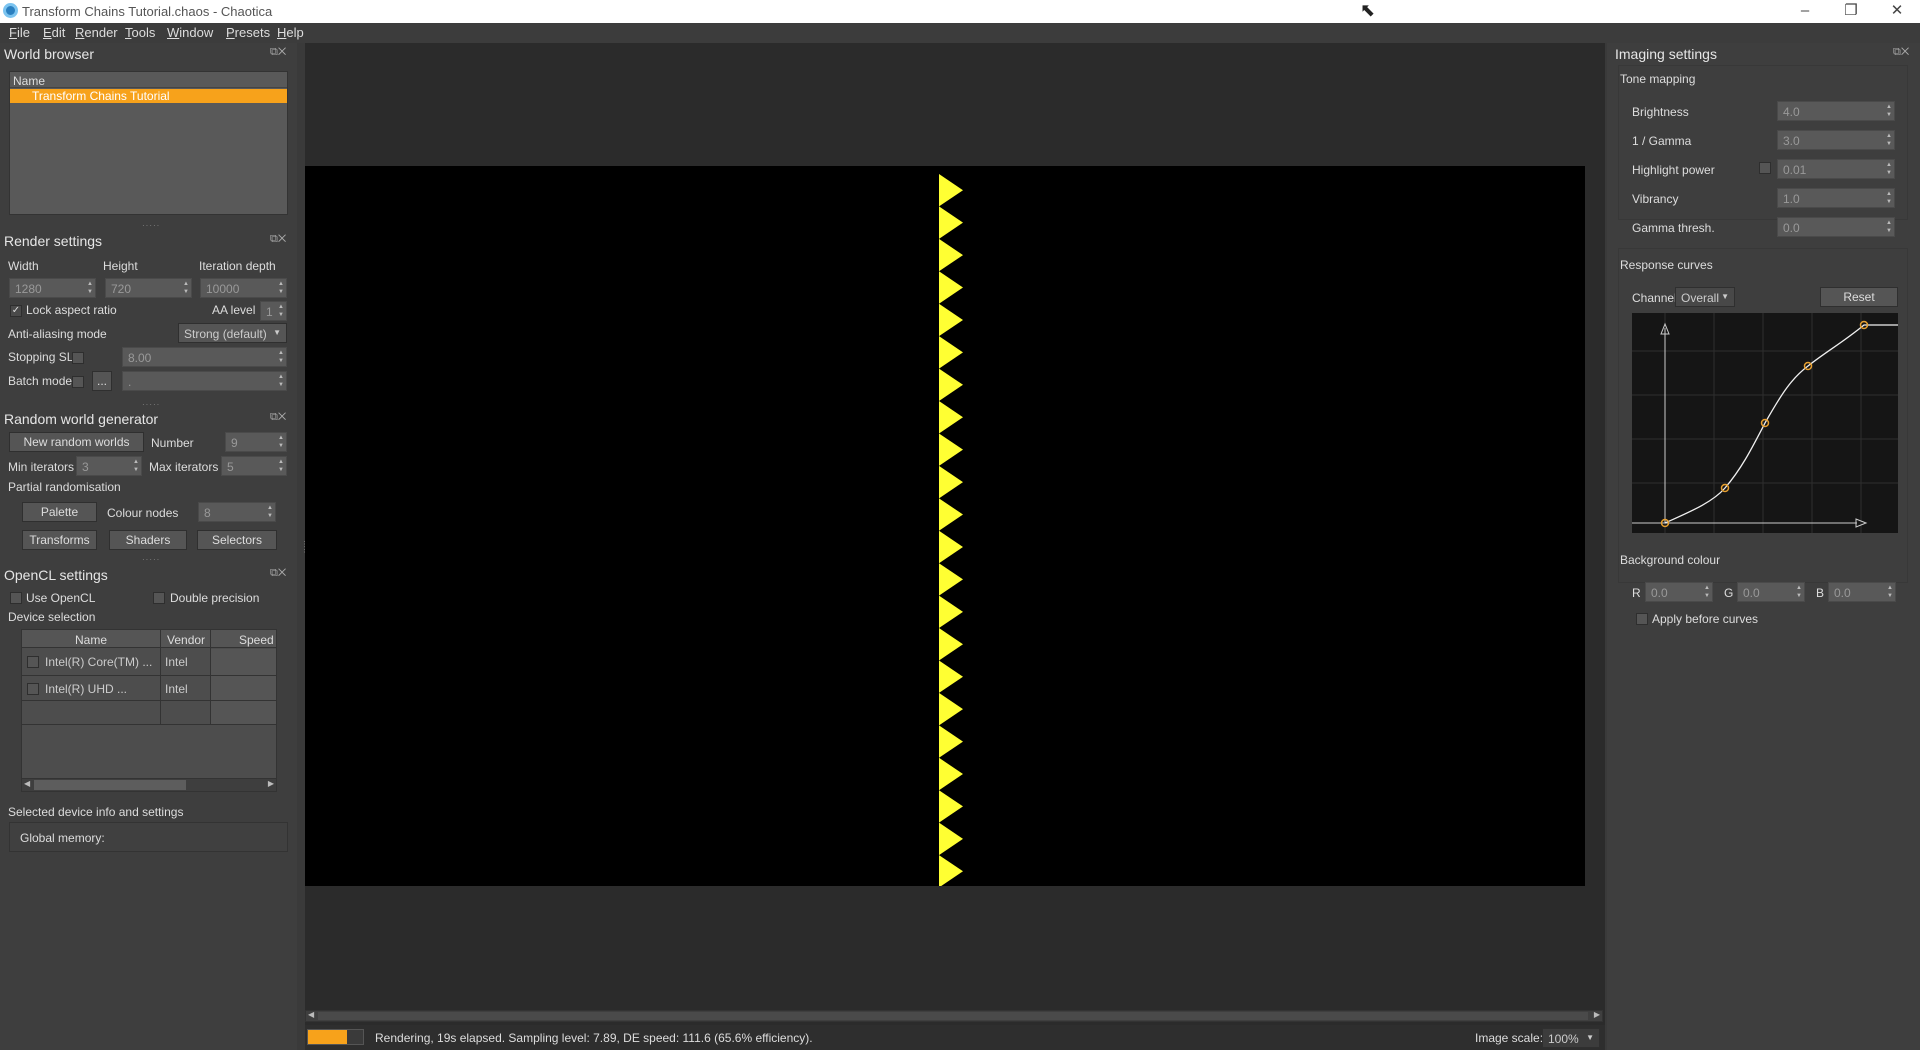  I want to click on device-selection-label: Device selection, so click(52, 617).